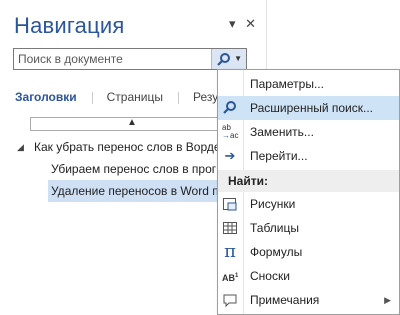  Describe the element at coordinates (308, 181) in the screenshot. I see `menu-section-header: Найти:` at that location.